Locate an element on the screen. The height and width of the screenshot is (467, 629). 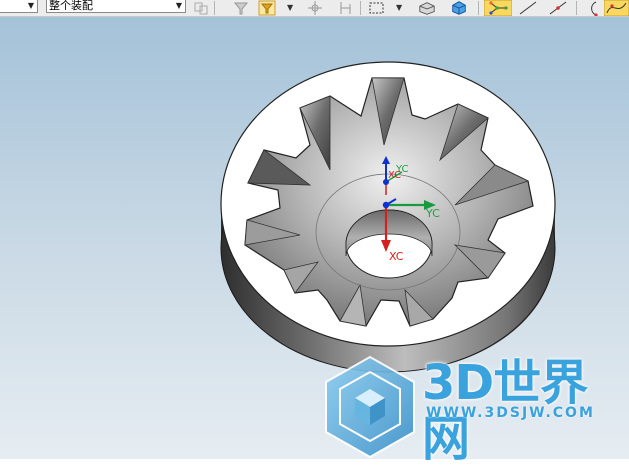
arc-center-icon is located at coordinates (593, 8).